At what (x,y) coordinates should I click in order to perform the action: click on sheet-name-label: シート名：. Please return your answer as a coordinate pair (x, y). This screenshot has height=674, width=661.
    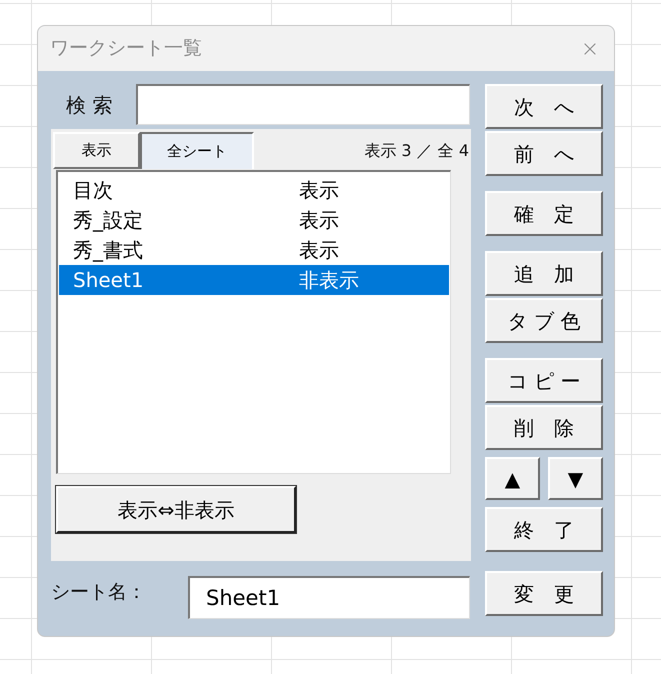
    Looking at the image, I should click on (99, 593).